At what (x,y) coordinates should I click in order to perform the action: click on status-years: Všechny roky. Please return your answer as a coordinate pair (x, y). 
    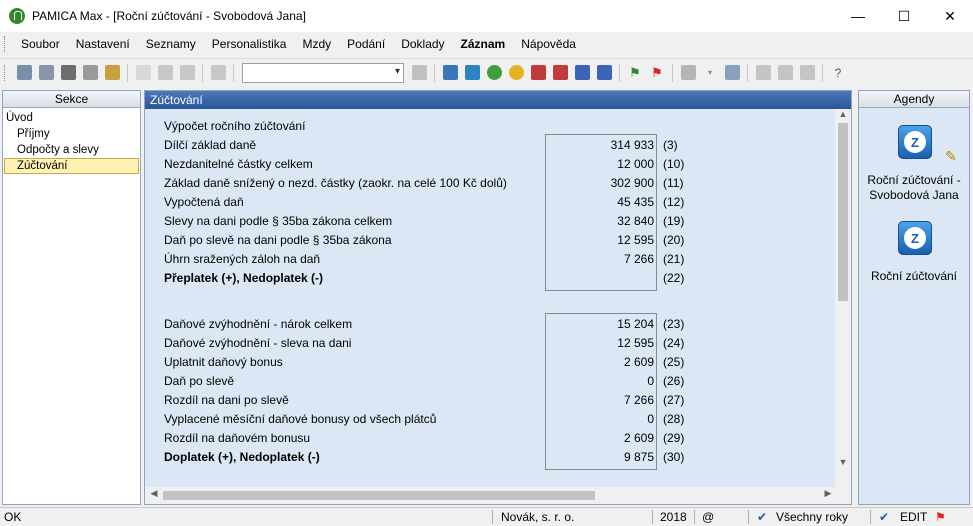
    Looking at the image, I should click on (812, 517).